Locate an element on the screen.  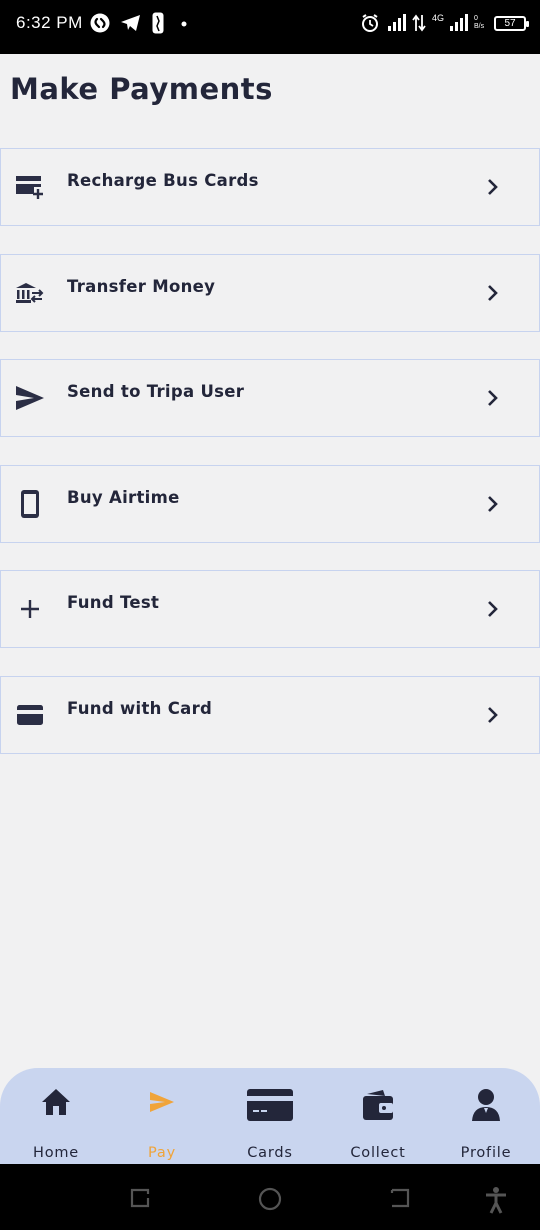
data-arrows-icon is located at coordinates (419, 23).